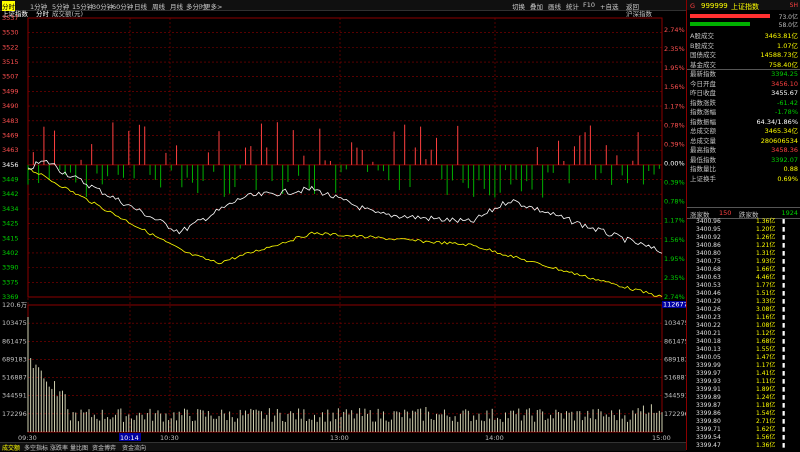 The image size is (800, 452). Describe the element at coordinates (766, 293) in the screenshot. I see `tick-amount: 1.51亿` at that location.